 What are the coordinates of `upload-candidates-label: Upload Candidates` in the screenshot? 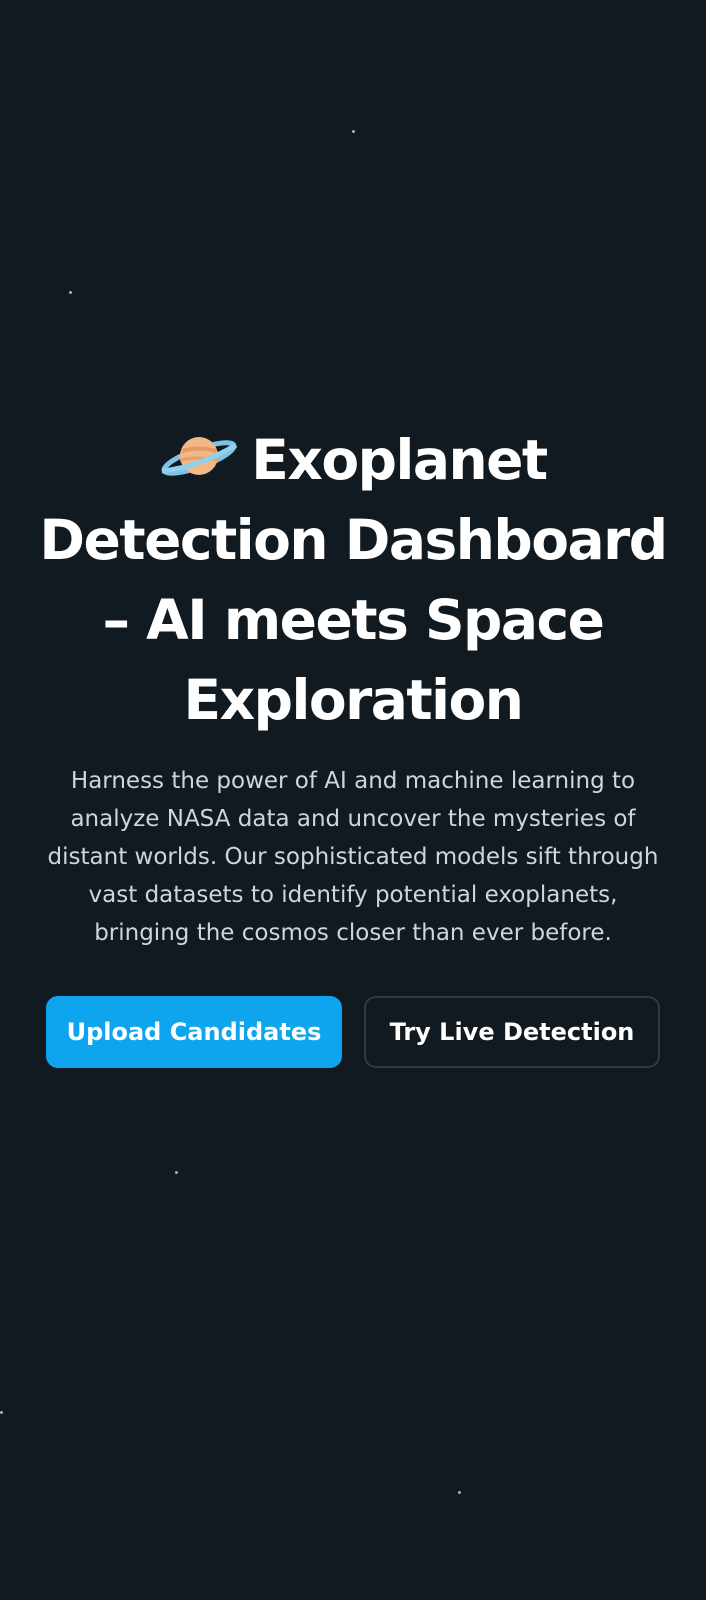 It's located at (194, 1032).